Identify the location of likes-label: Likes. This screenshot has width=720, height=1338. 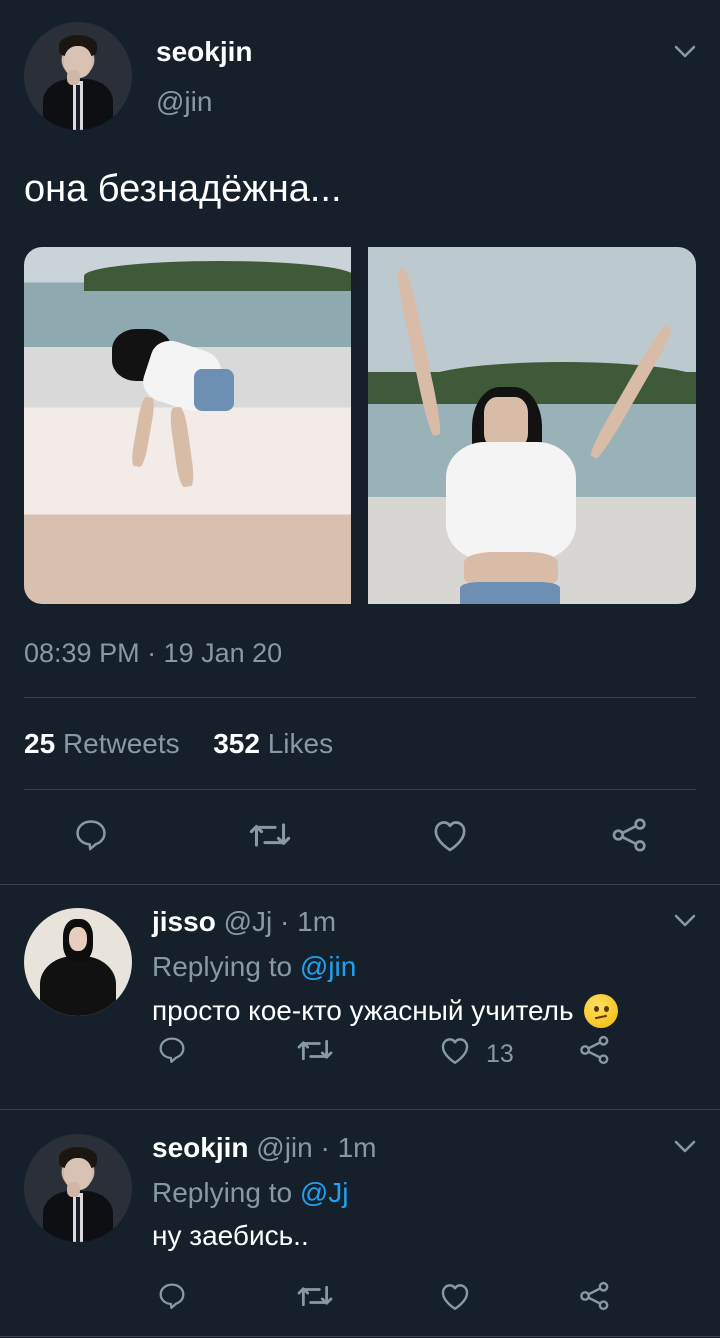
(300, 743).